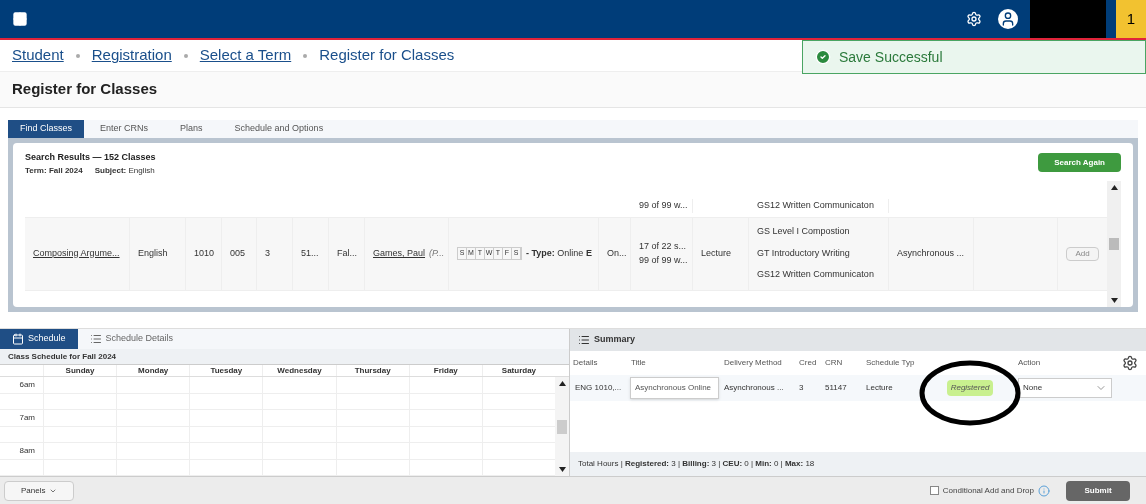 The width and height of the screenshot is (1146, 504). What do you see at coordinates (80, 370) in the screenshot?
I see `day-header: Sunday` at bounding box center [80, 370].